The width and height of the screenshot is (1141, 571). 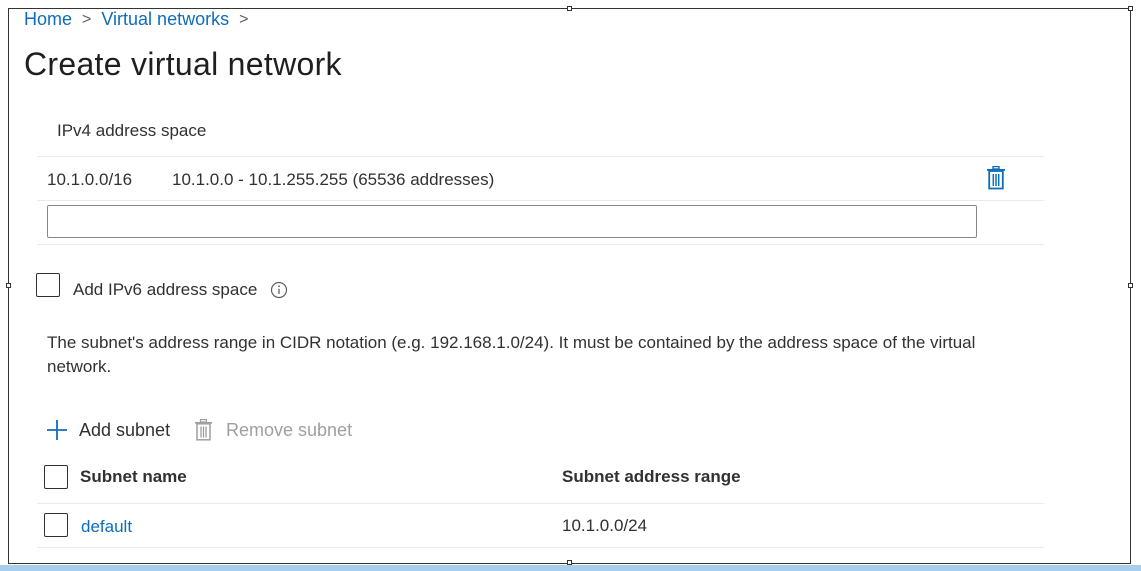 I want to click on remove-subnet-label: Remove subnet, so click(x=289, y=429).